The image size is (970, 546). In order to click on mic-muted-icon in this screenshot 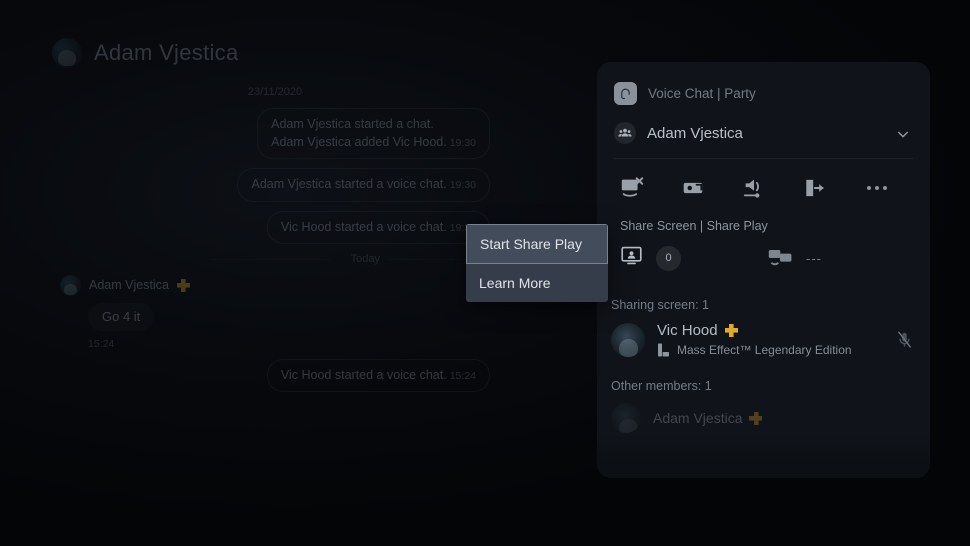, I will do `click(904, 342)`.